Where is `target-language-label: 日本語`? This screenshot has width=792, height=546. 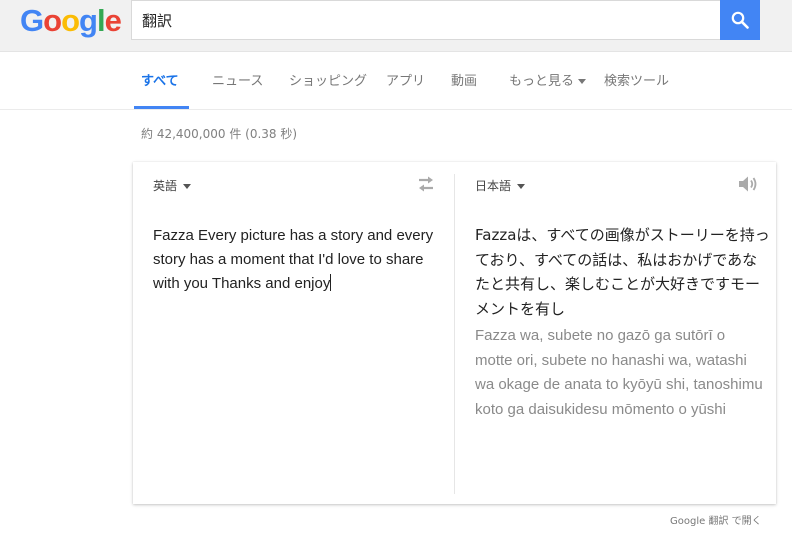 target-language-label: 日本語 is located at coordinates (493, 186).